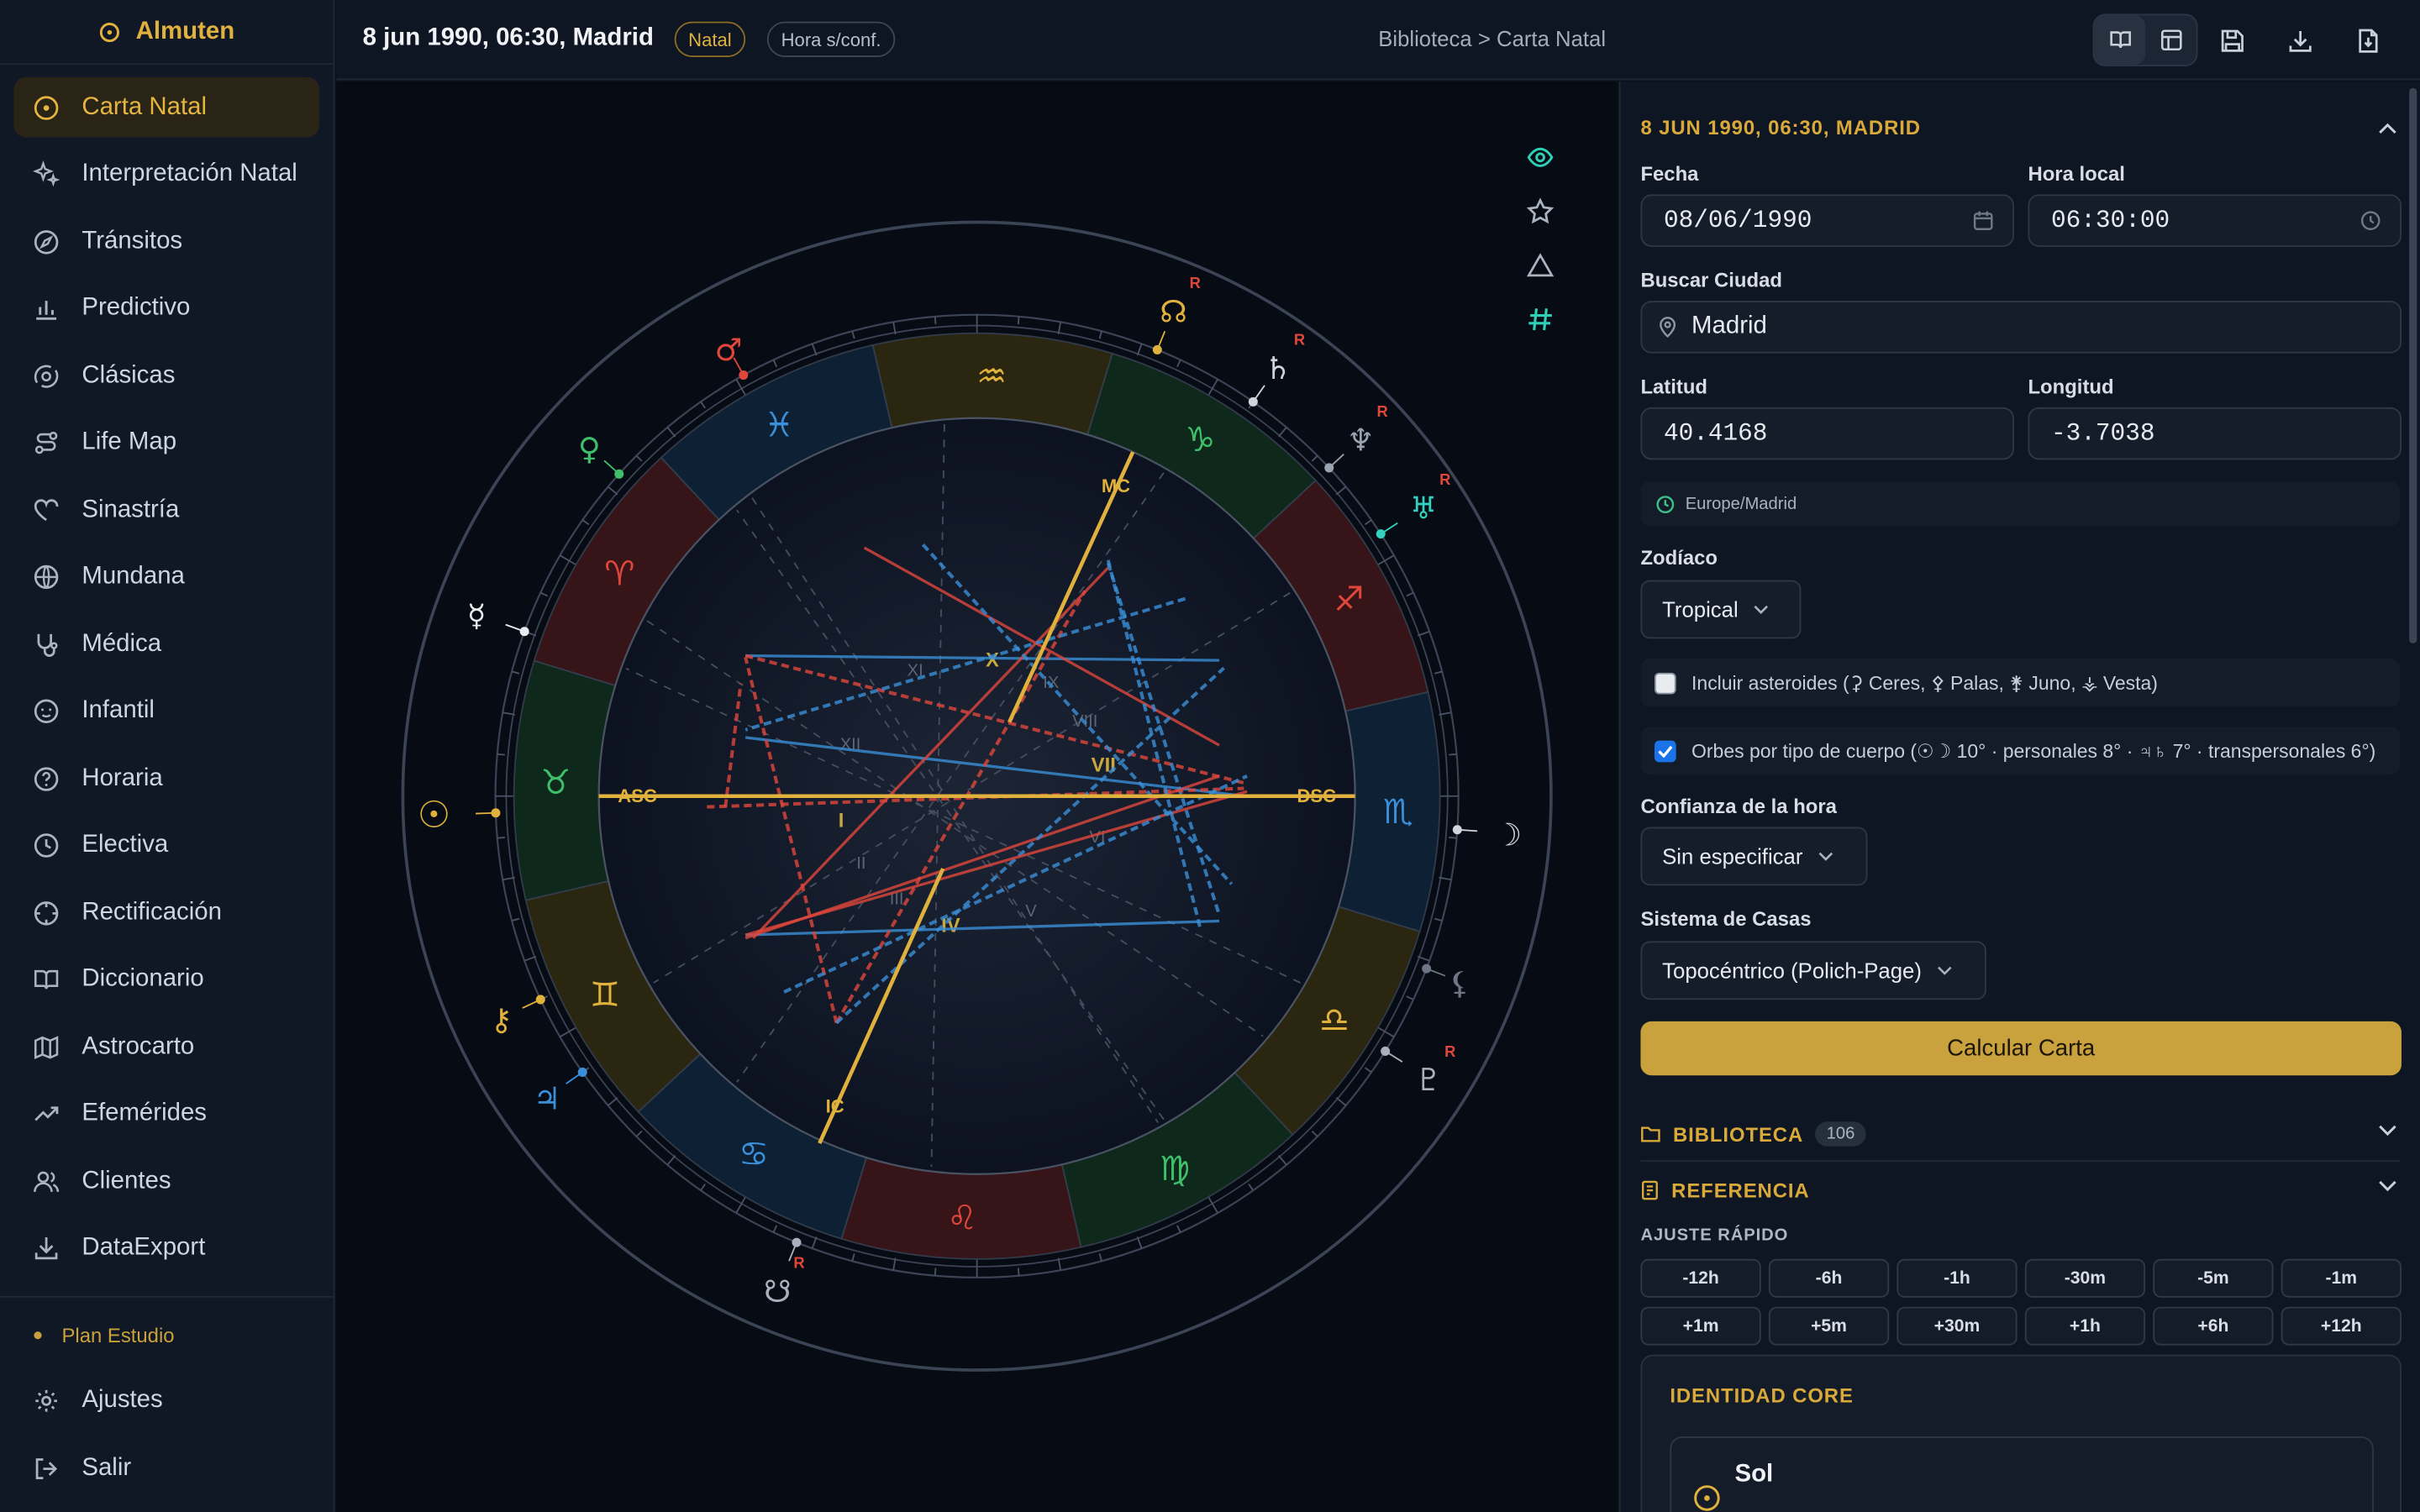 The image size is (2420, 1512). Describe the element at coordinates (2367, 40) in the screenshot. I see `export-file-button` at that location.